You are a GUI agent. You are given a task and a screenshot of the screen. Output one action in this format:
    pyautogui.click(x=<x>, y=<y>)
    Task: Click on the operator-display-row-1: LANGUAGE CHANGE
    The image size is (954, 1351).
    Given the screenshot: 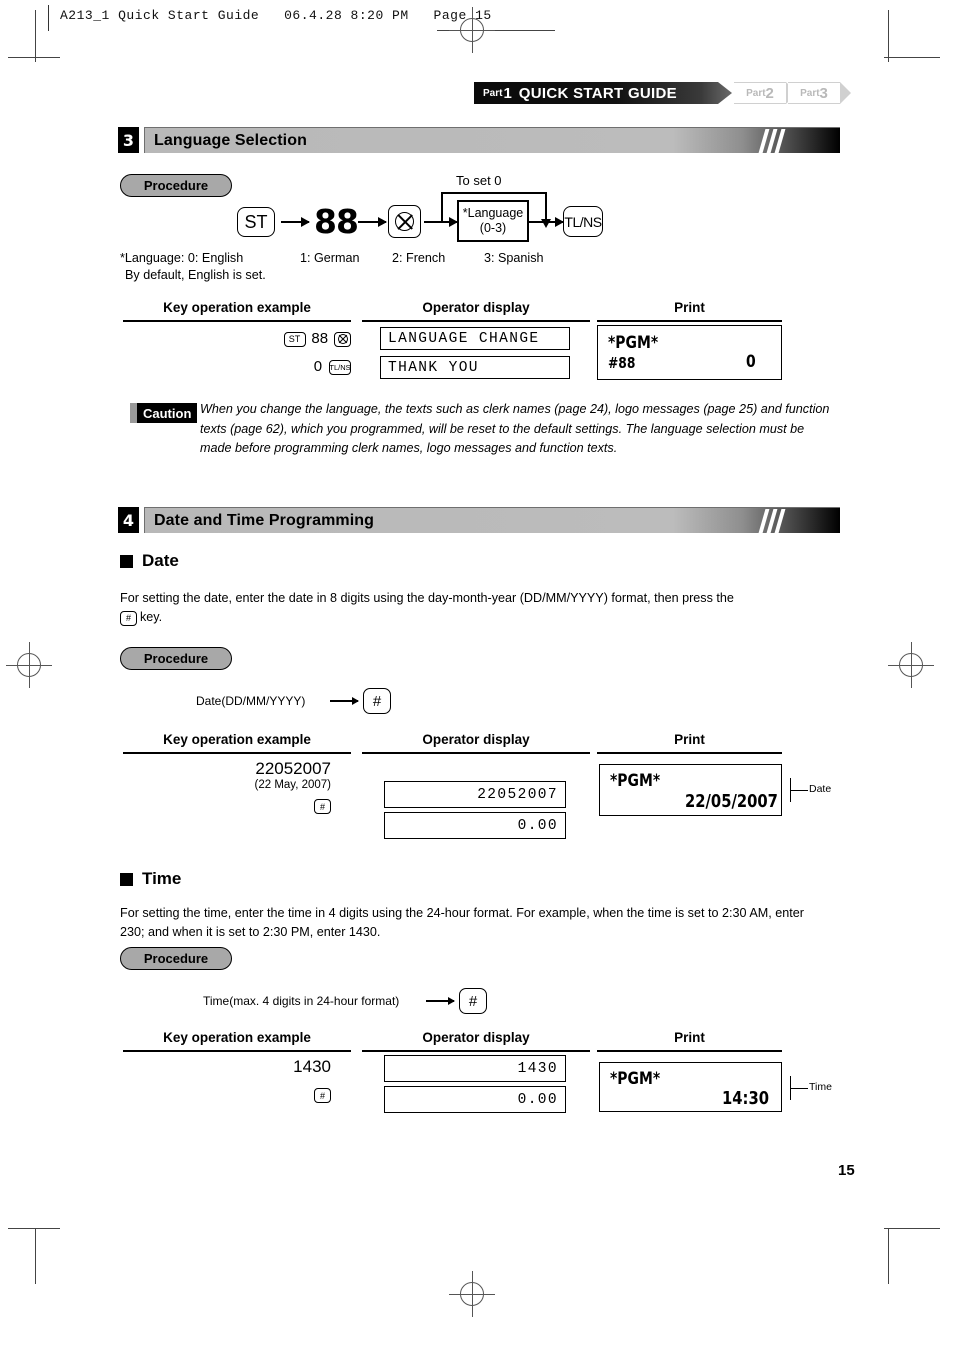 What is the action you would take?
    pyautogui.click(x=475, y=338)
    